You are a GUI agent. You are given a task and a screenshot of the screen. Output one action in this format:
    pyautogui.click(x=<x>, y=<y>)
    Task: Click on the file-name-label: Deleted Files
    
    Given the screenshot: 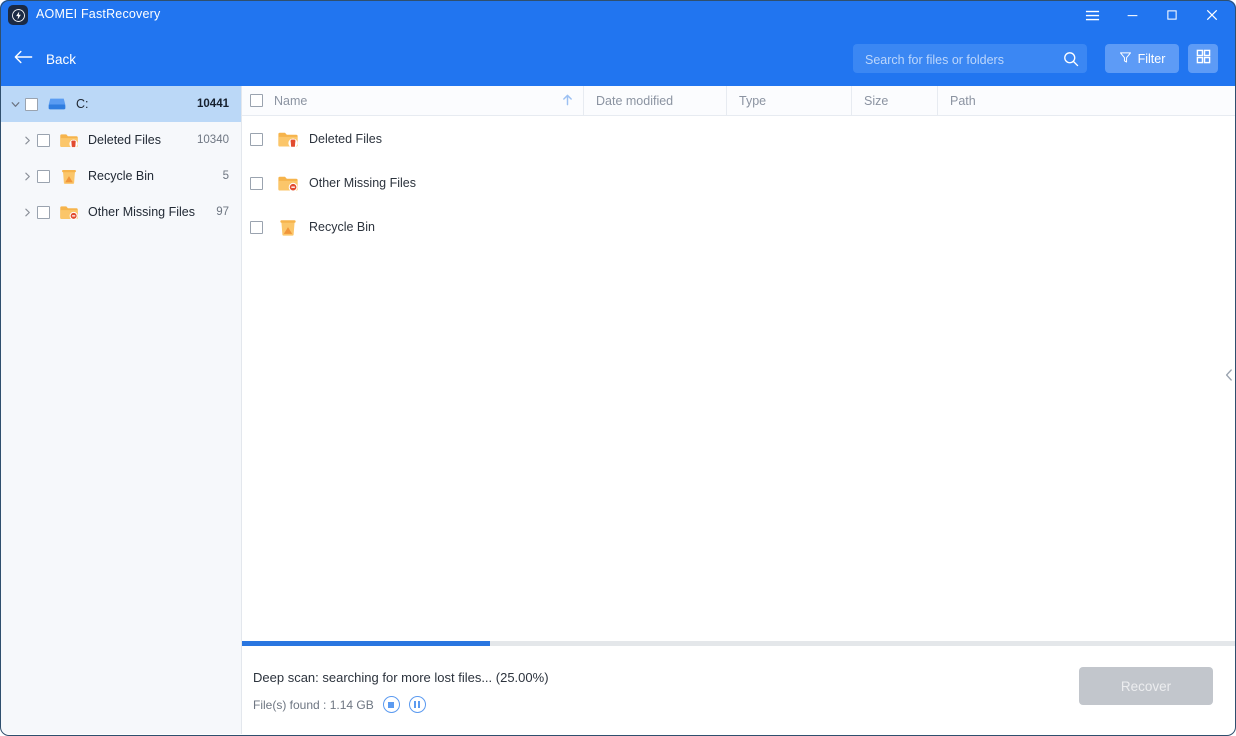 What is the action you would take?
    pyautogui.click(x=345, y=139)
    